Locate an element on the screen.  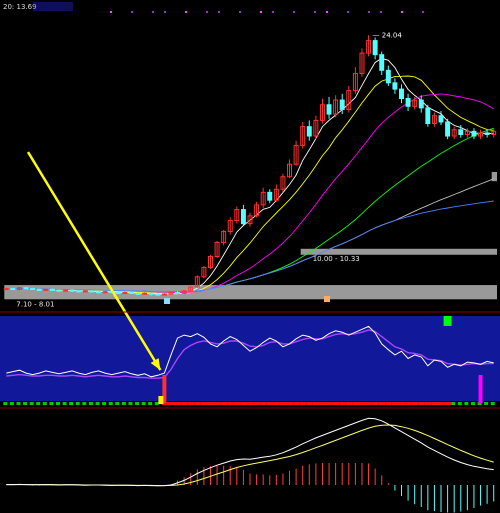
high-price-label: — 24.04 is located at coordinates (388, 35).